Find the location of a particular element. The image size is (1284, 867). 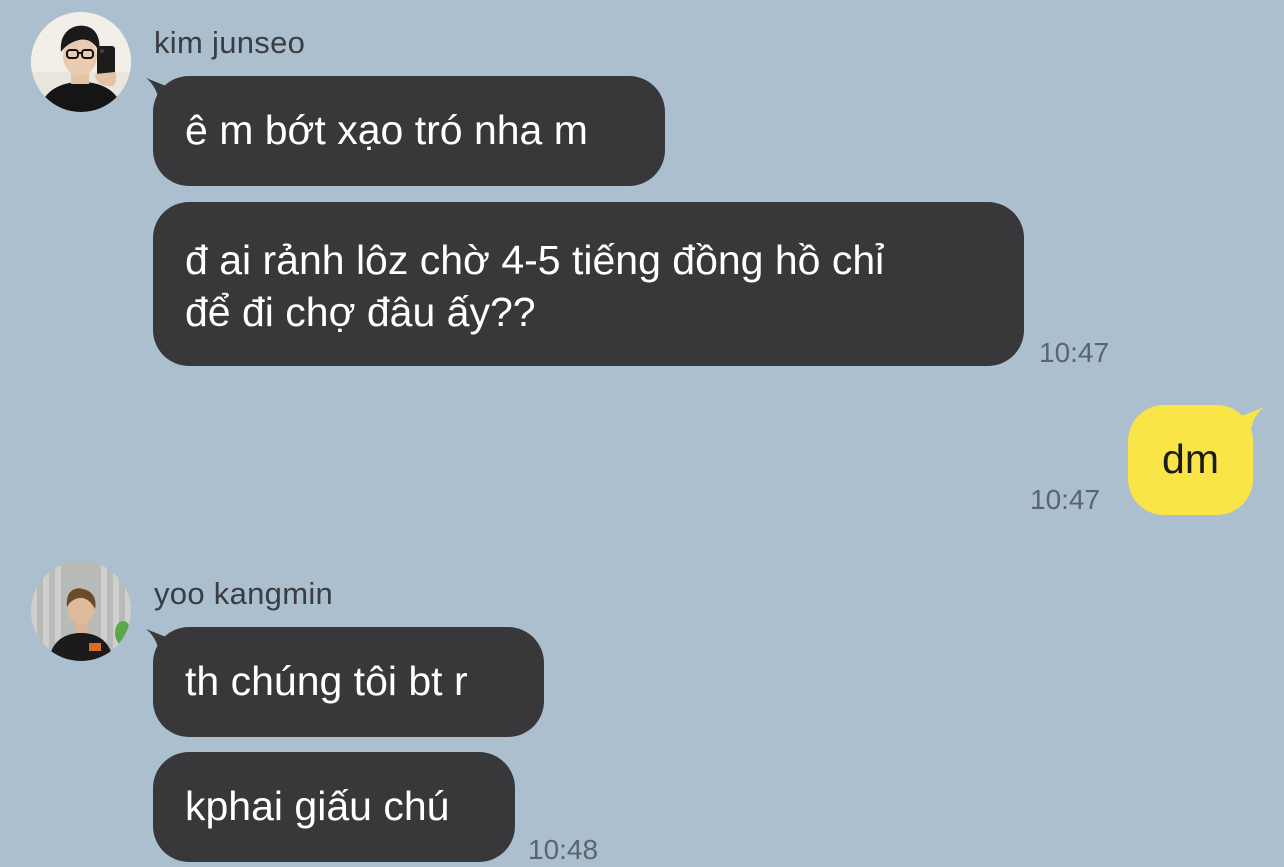

message-timestamp: 10:48 is located at coordinates (563, 849).